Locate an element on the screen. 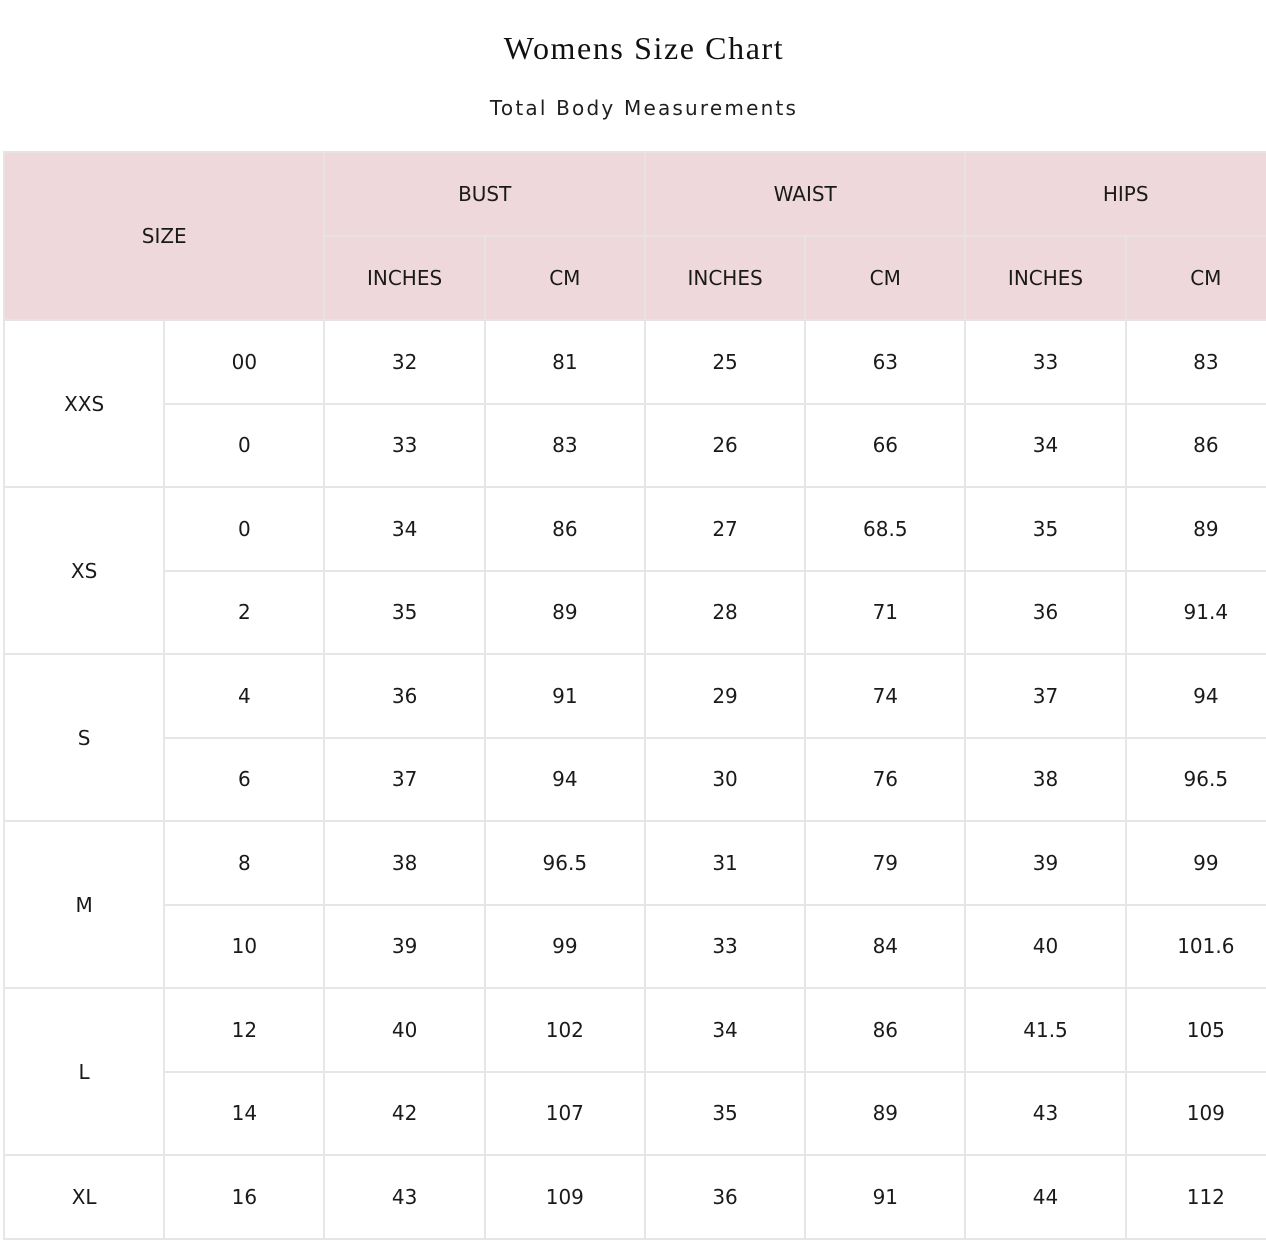 This screenshot has height=1242, width=1266. cell-size-number: 10 is located at coordinates (244, 946).